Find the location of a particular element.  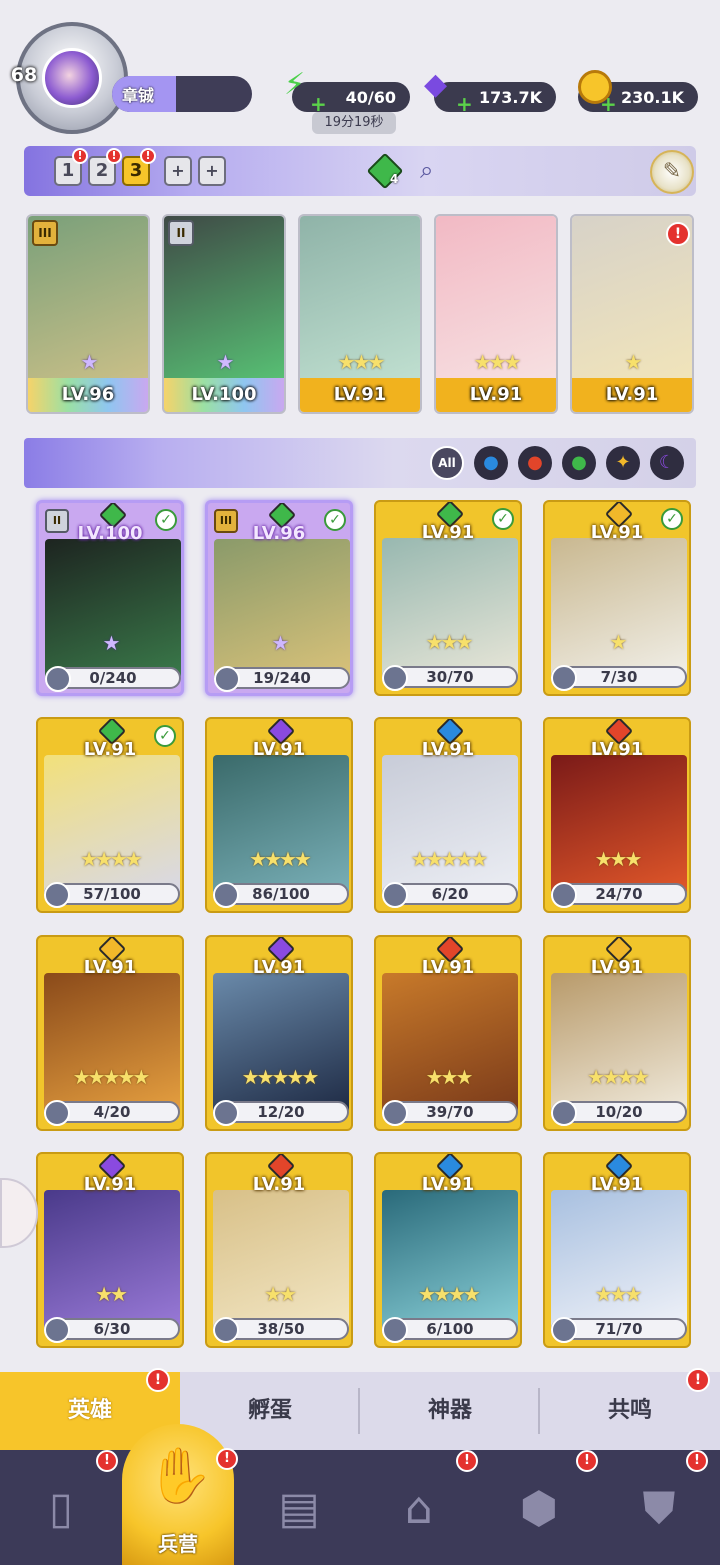

tab-artifacts: 神器 is located at coordinates (450, 1411).